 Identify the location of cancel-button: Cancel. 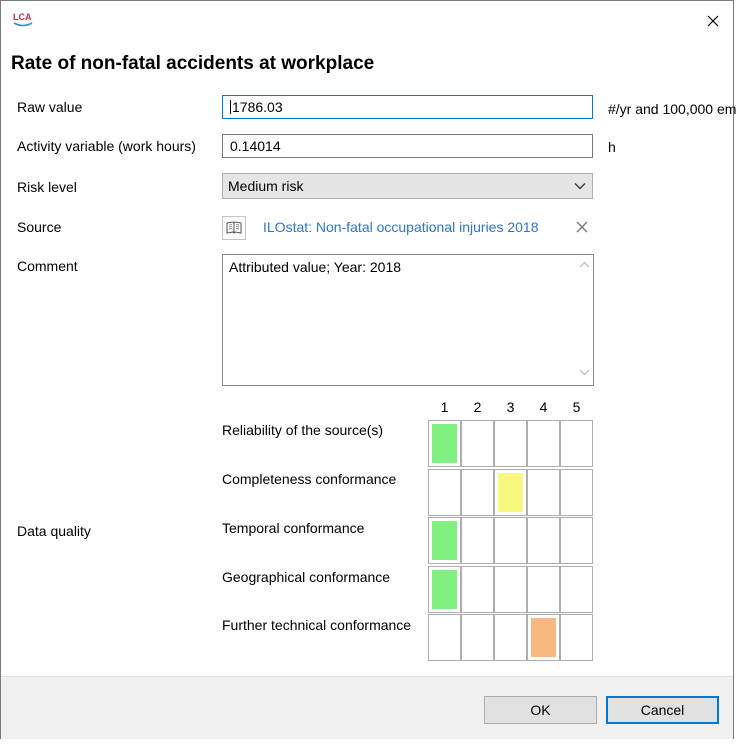
(662, 710).